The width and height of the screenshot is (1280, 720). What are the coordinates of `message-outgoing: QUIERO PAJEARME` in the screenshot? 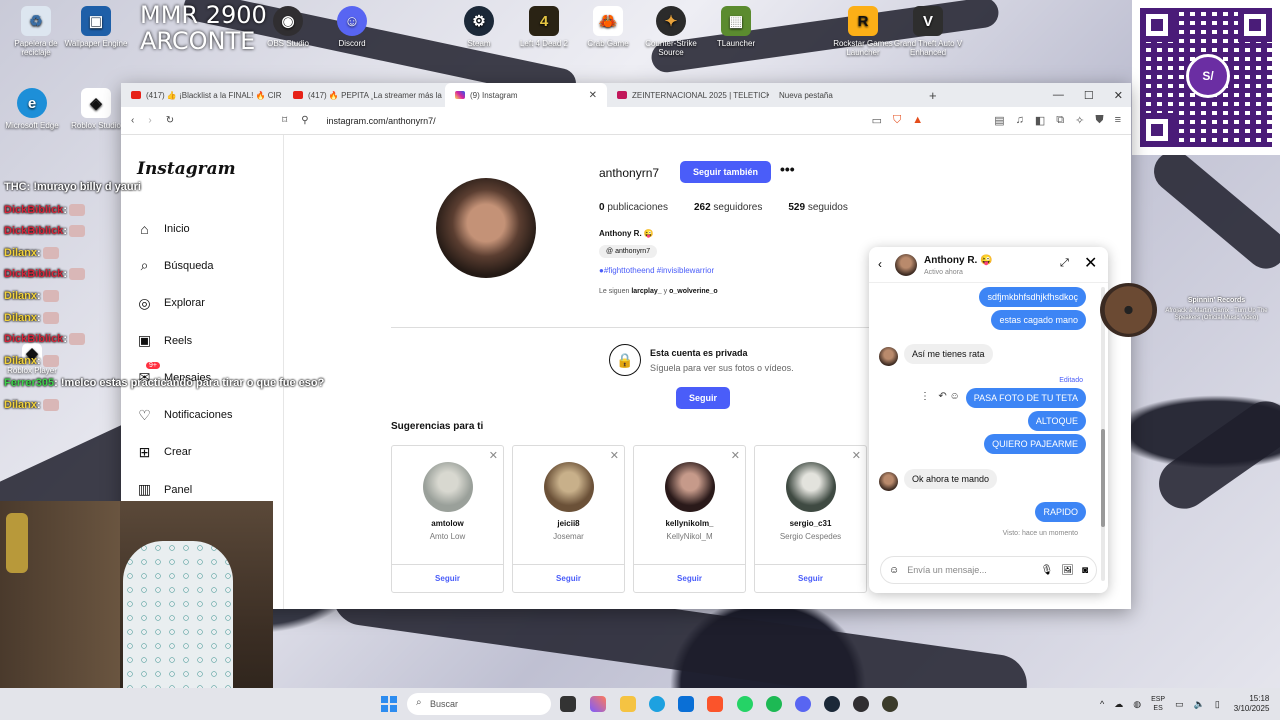 It's located at (1035, 444).